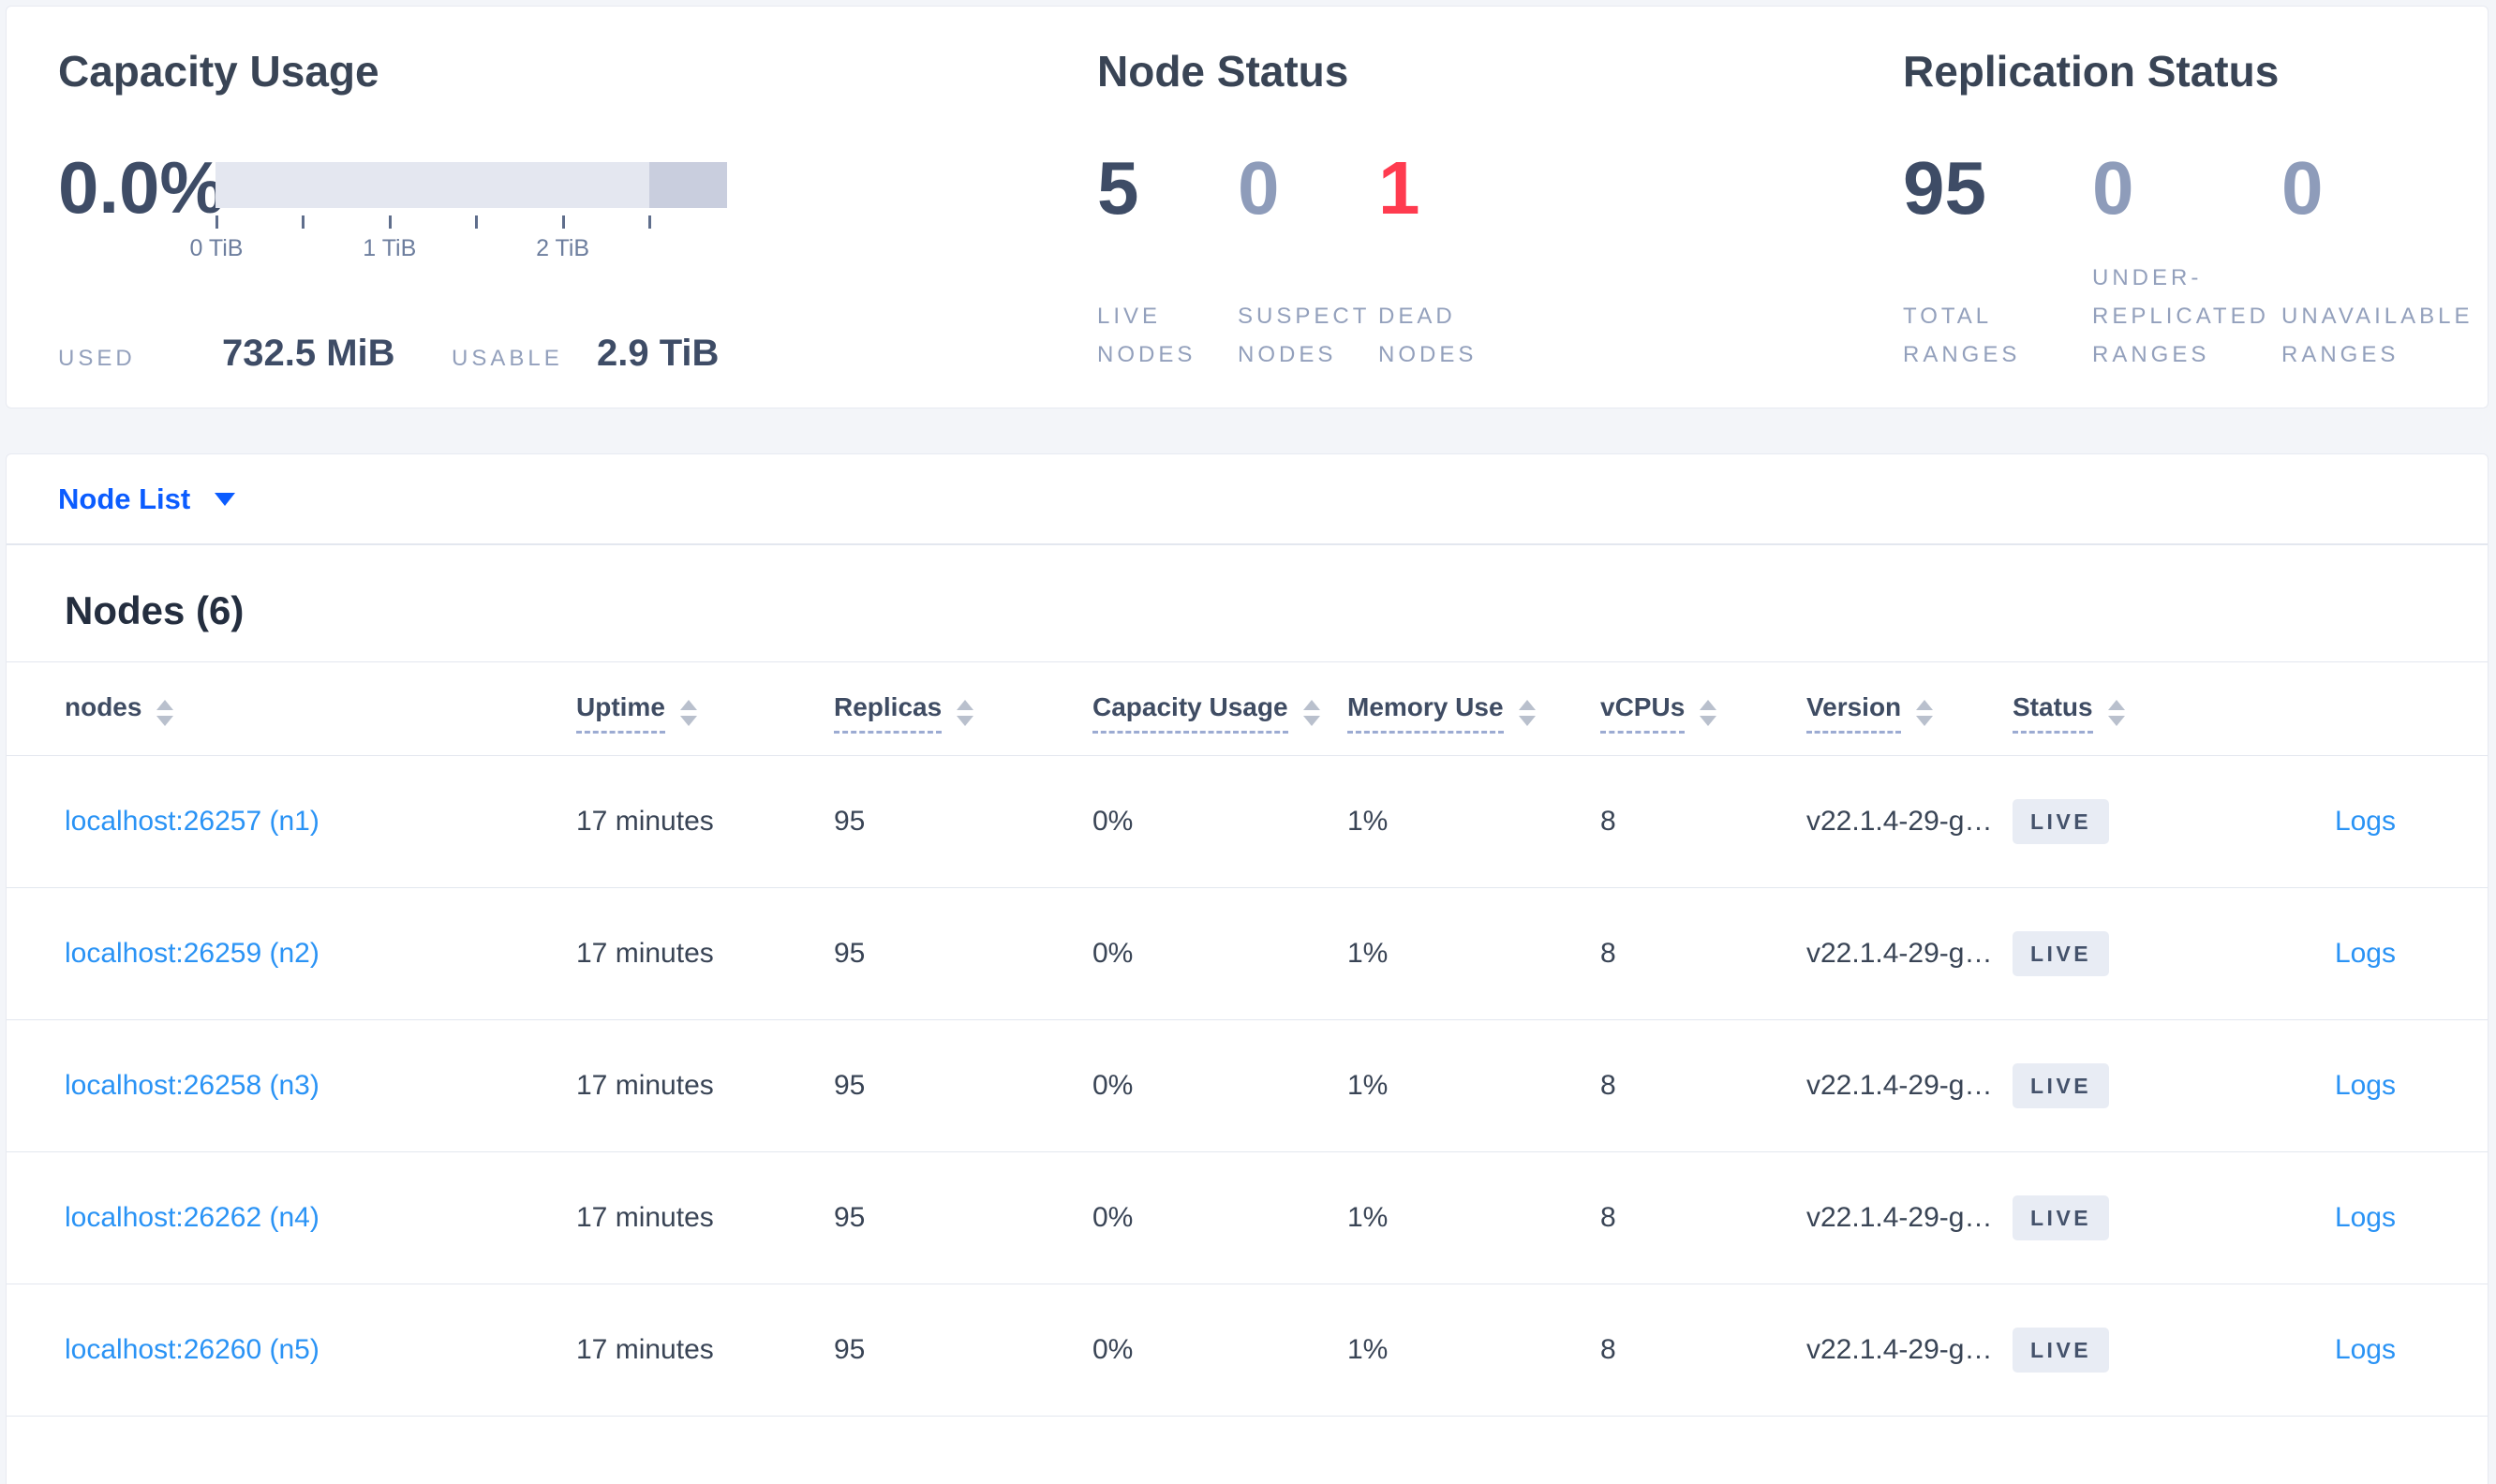  I want to click on column-header-replicas: Replicas, so click(962, 708).